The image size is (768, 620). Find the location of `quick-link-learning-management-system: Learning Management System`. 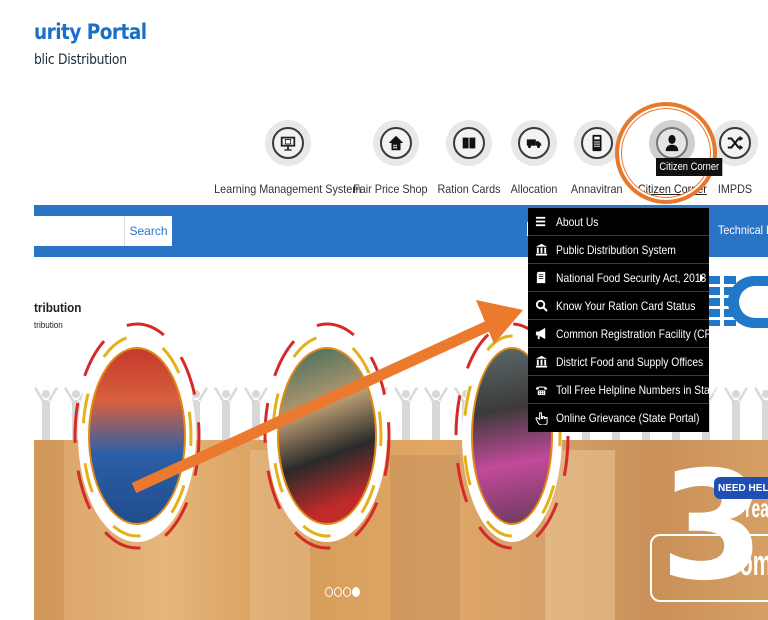

quick-link-learning-management-system: Learning Management System is located at coordinates (287, 158).